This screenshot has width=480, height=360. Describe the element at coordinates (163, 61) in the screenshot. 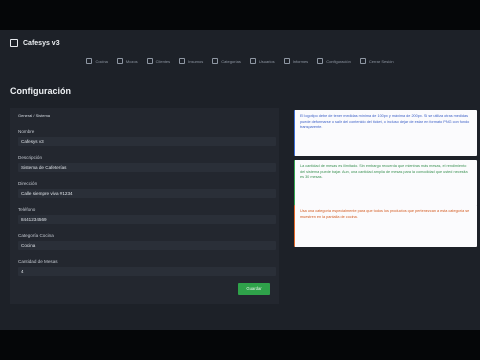

I see `nav-label: Clientes` at that location.